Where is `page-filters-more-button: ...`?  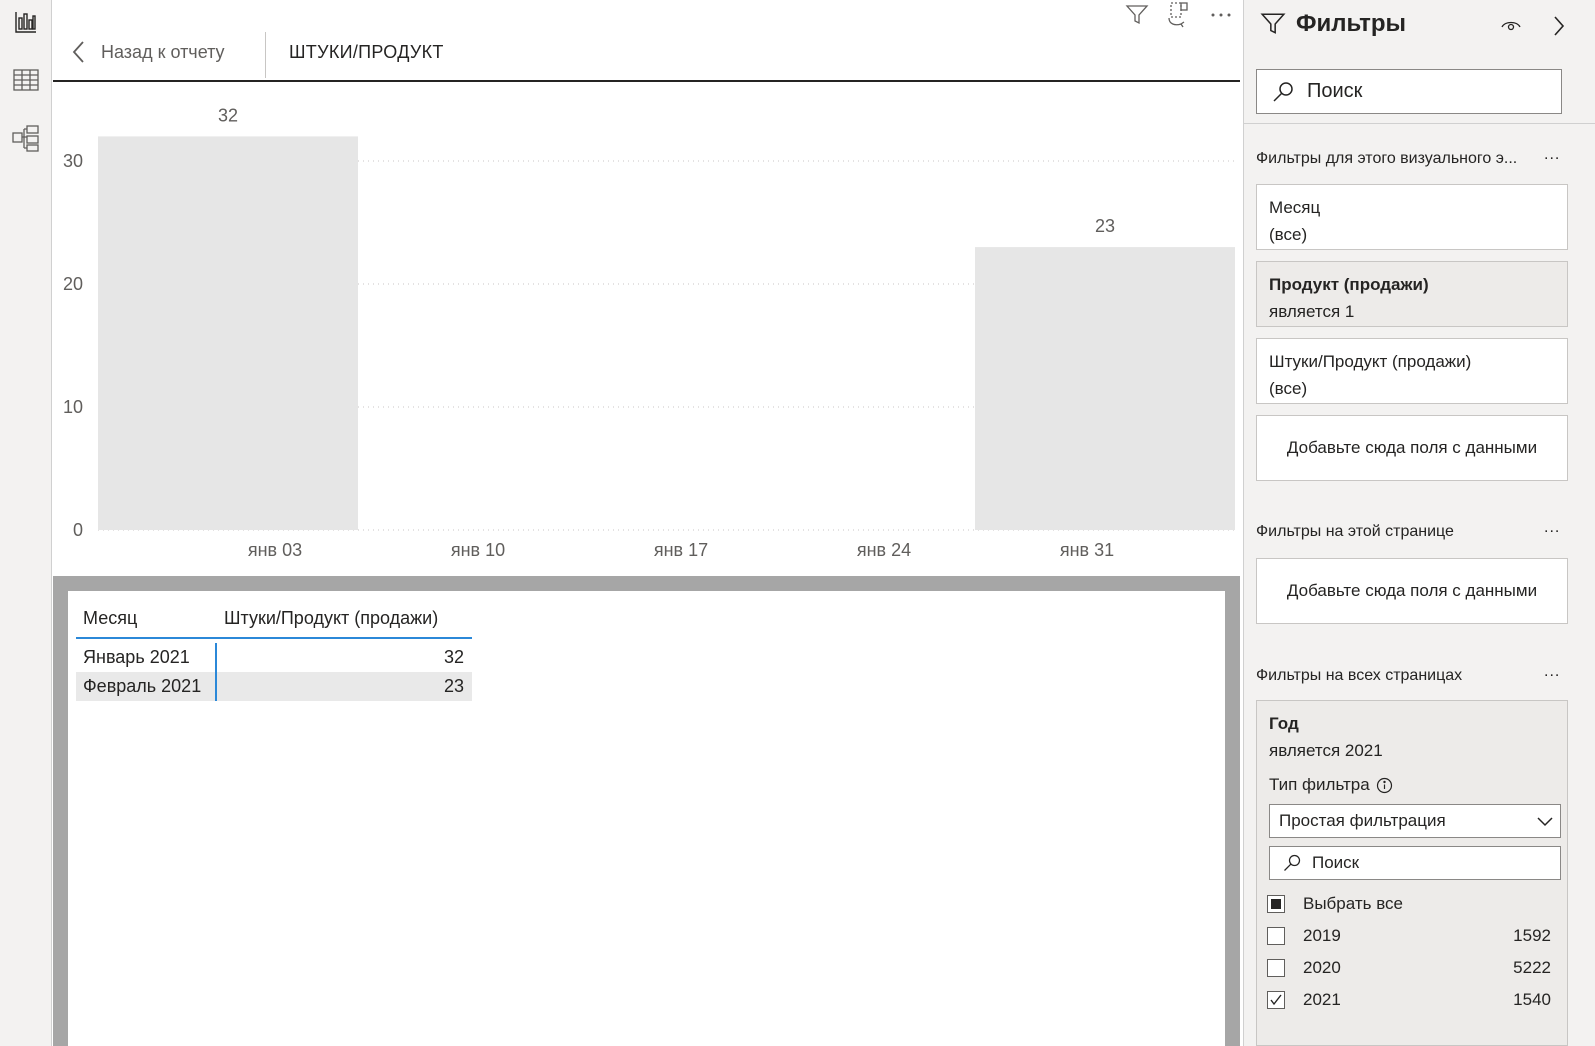 page-filters-more-button: ... is located at coordinates (1552, 528).